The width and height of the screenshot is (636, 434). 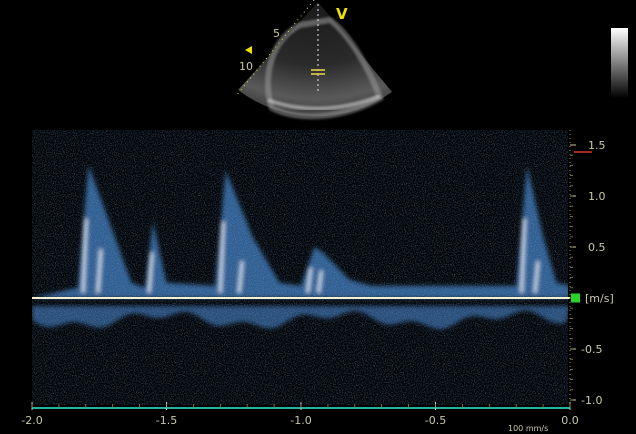 I want to click on time-tick-label: -2.0, so click(x=31, y=420).